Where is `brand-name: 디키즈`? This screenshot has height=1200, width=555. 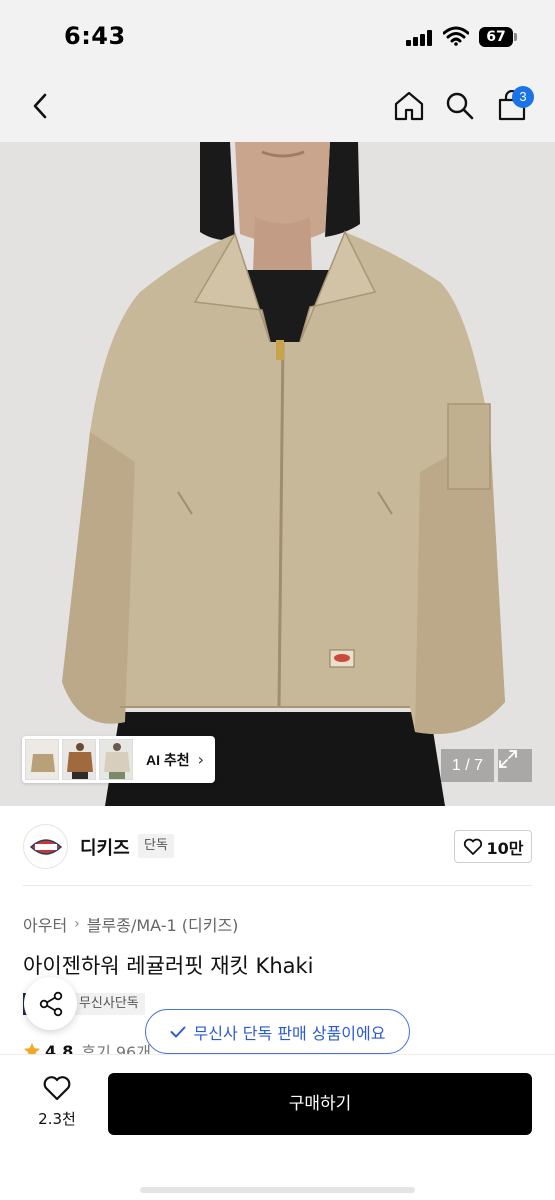 brand-name: 디키즈 is located at coordinates (105, 847).